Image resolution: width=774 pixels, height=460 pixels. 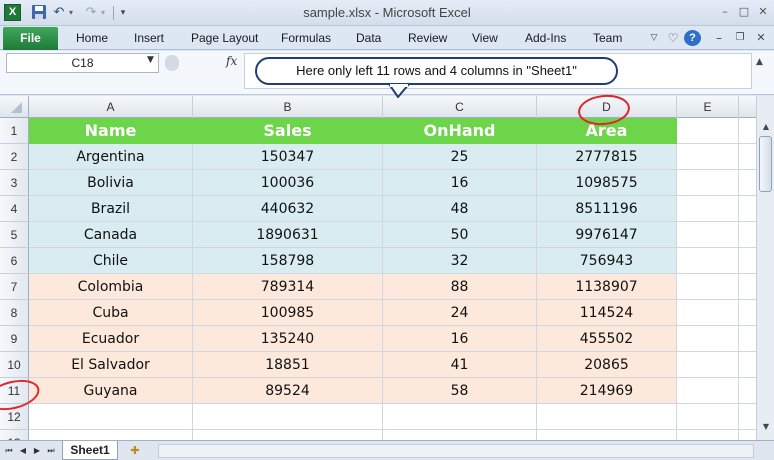 What do you see at coordinates (460, 313) in the screenshot?
I see `cell-onhand: 24` at bounding box center [460, 313].